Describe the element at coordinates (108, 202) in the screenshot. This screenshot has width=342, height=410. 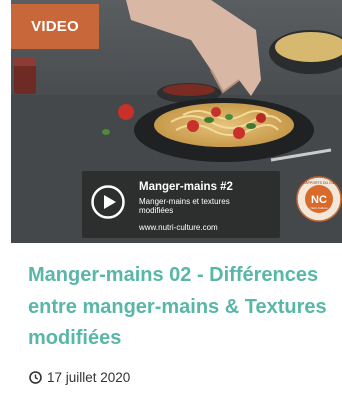
I see `play-icon` at that location.